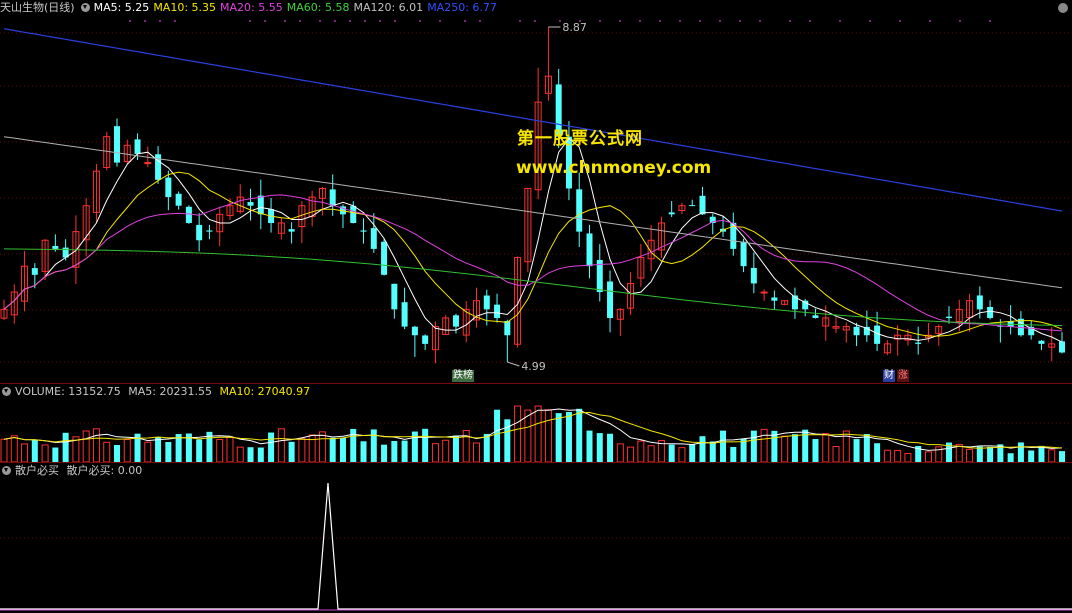  I want to click on tag-dieBang: 跌榜, so click(463, 376).